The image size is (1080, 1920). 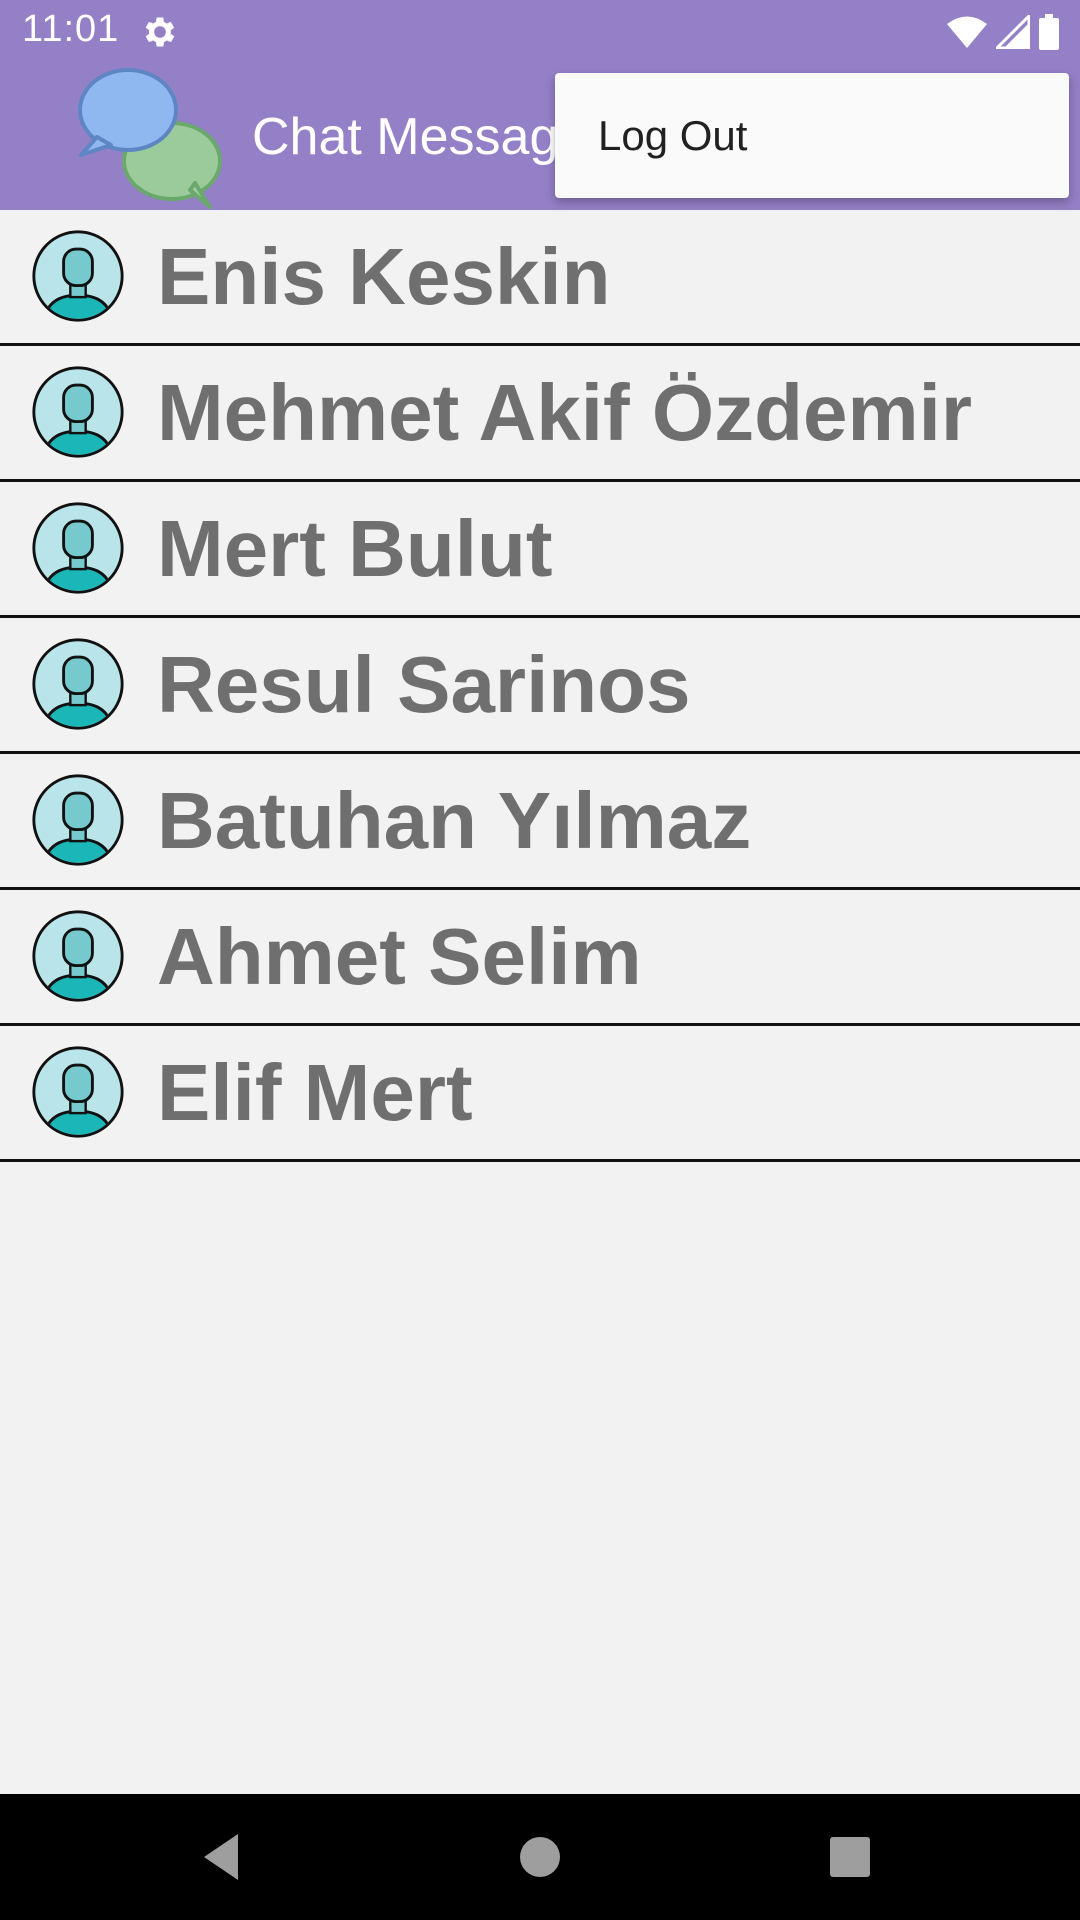 I want to click on status-time: 11:01, so click(x=71, y=29).